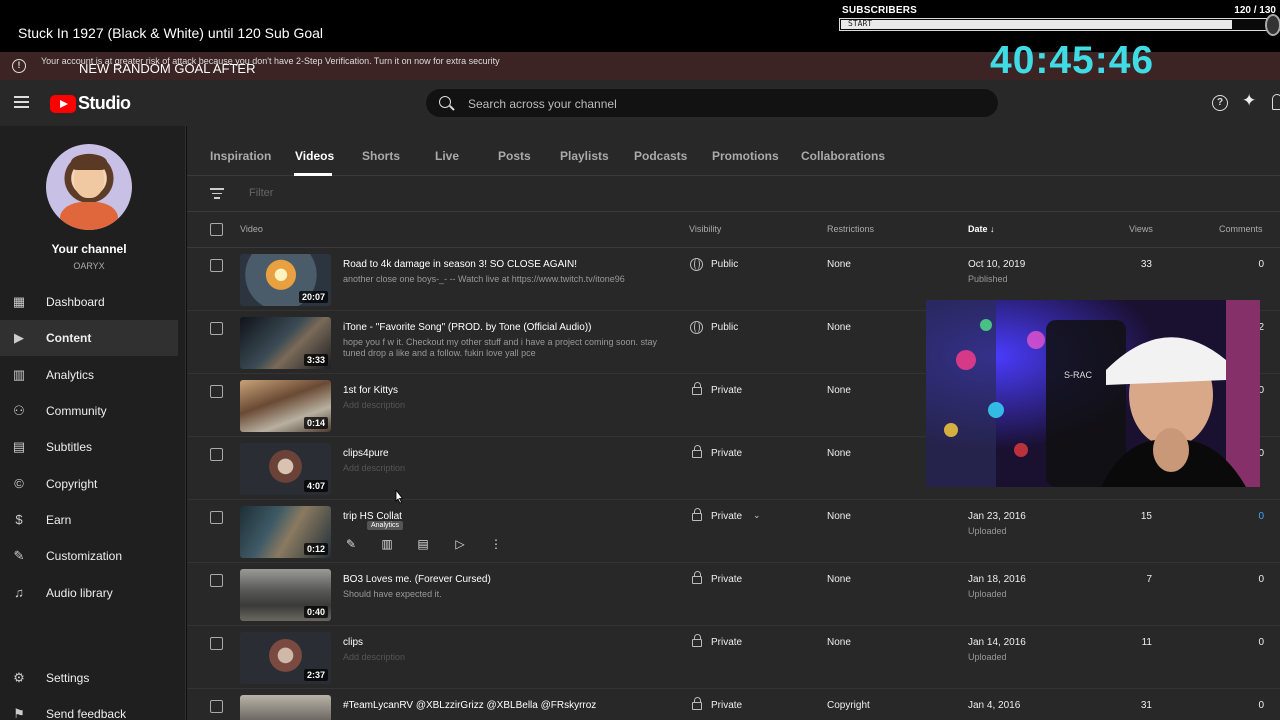 This screenshot has height=720, width=1280. What do you see at coordinates (68, 678) in the screenshot?
I see `sidebar-item-label: Settings` at bounding box center [68, 678].